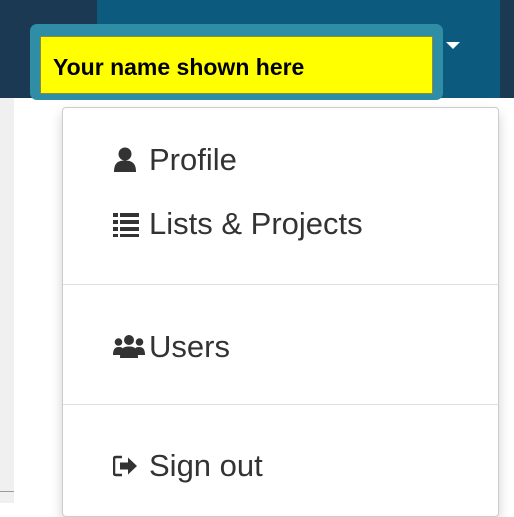 The height and width of the screenshot is (517, 514). Describe the element at coordinates (7, 300) in the screenshot. I see `page-left-strip` at that location.